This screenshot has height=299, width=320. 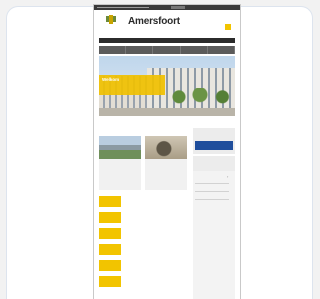 I want to click on sidebar-promo-button, so click(x=214, y=145).